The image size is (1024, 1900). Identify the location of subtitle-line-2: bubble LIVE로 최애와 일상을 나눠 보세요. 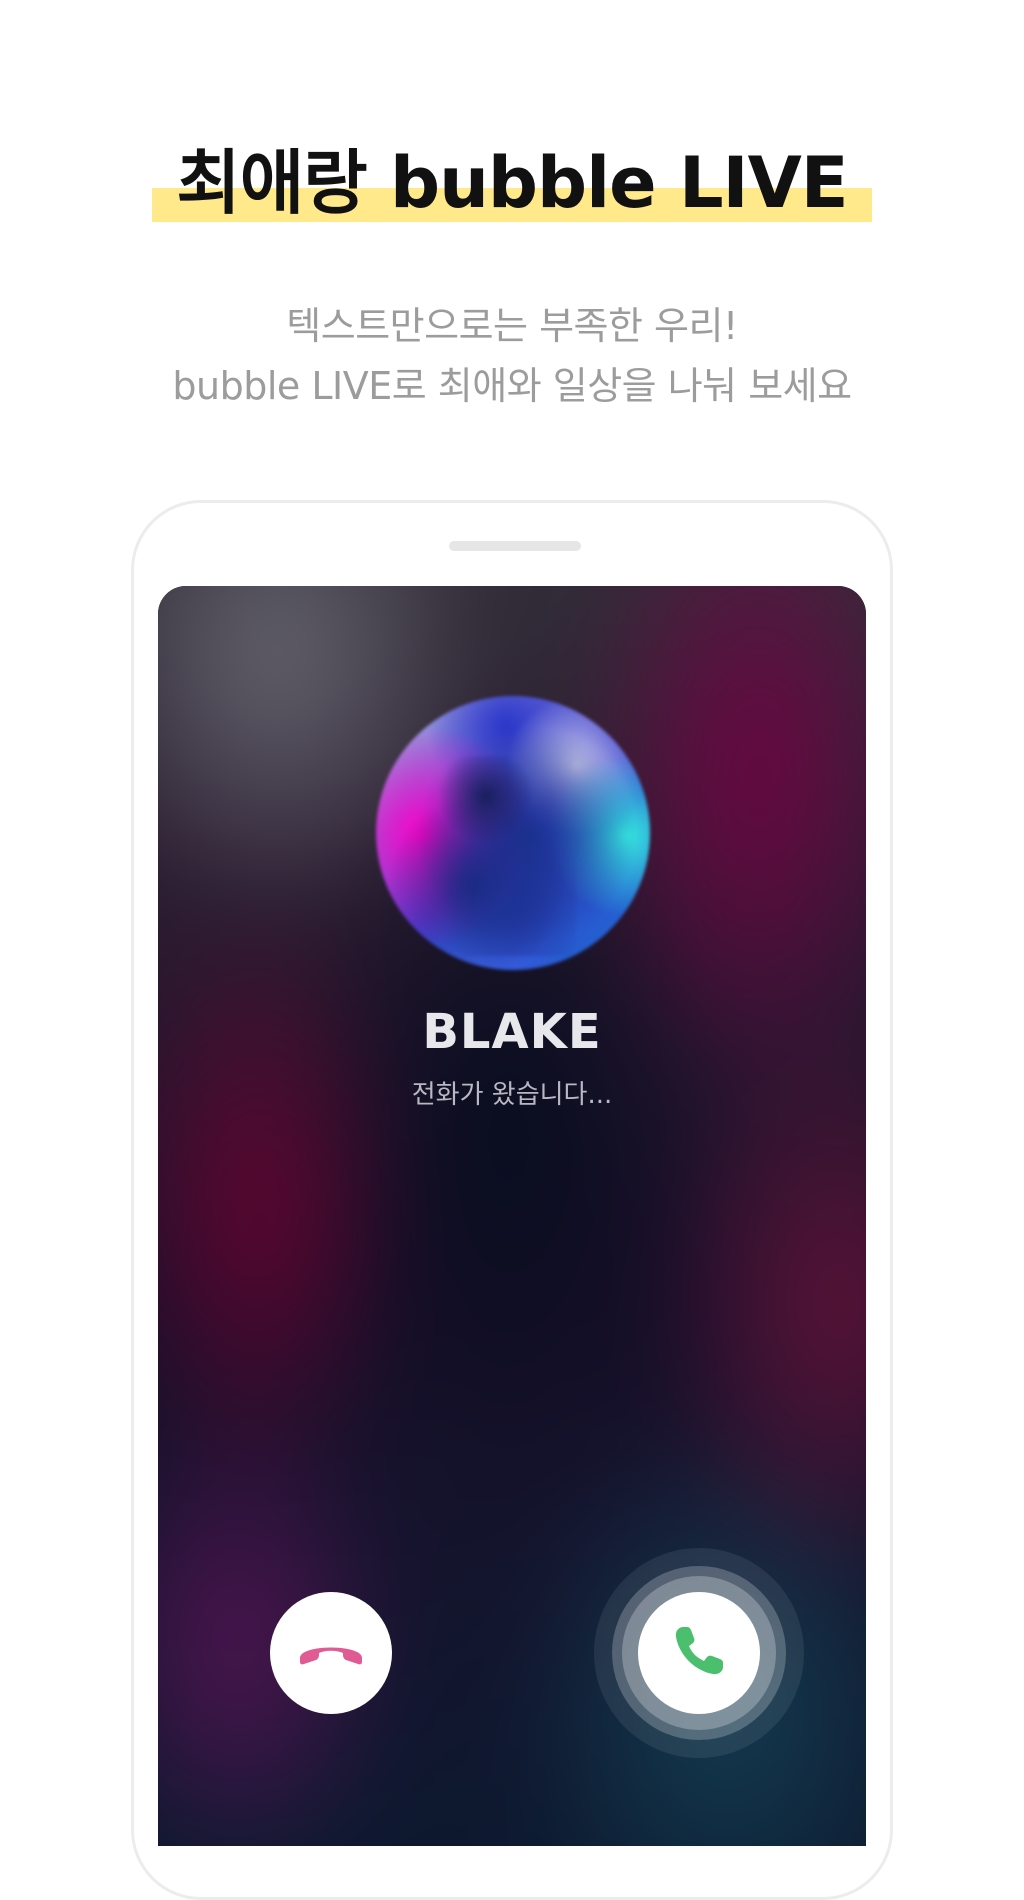
(512, 386).